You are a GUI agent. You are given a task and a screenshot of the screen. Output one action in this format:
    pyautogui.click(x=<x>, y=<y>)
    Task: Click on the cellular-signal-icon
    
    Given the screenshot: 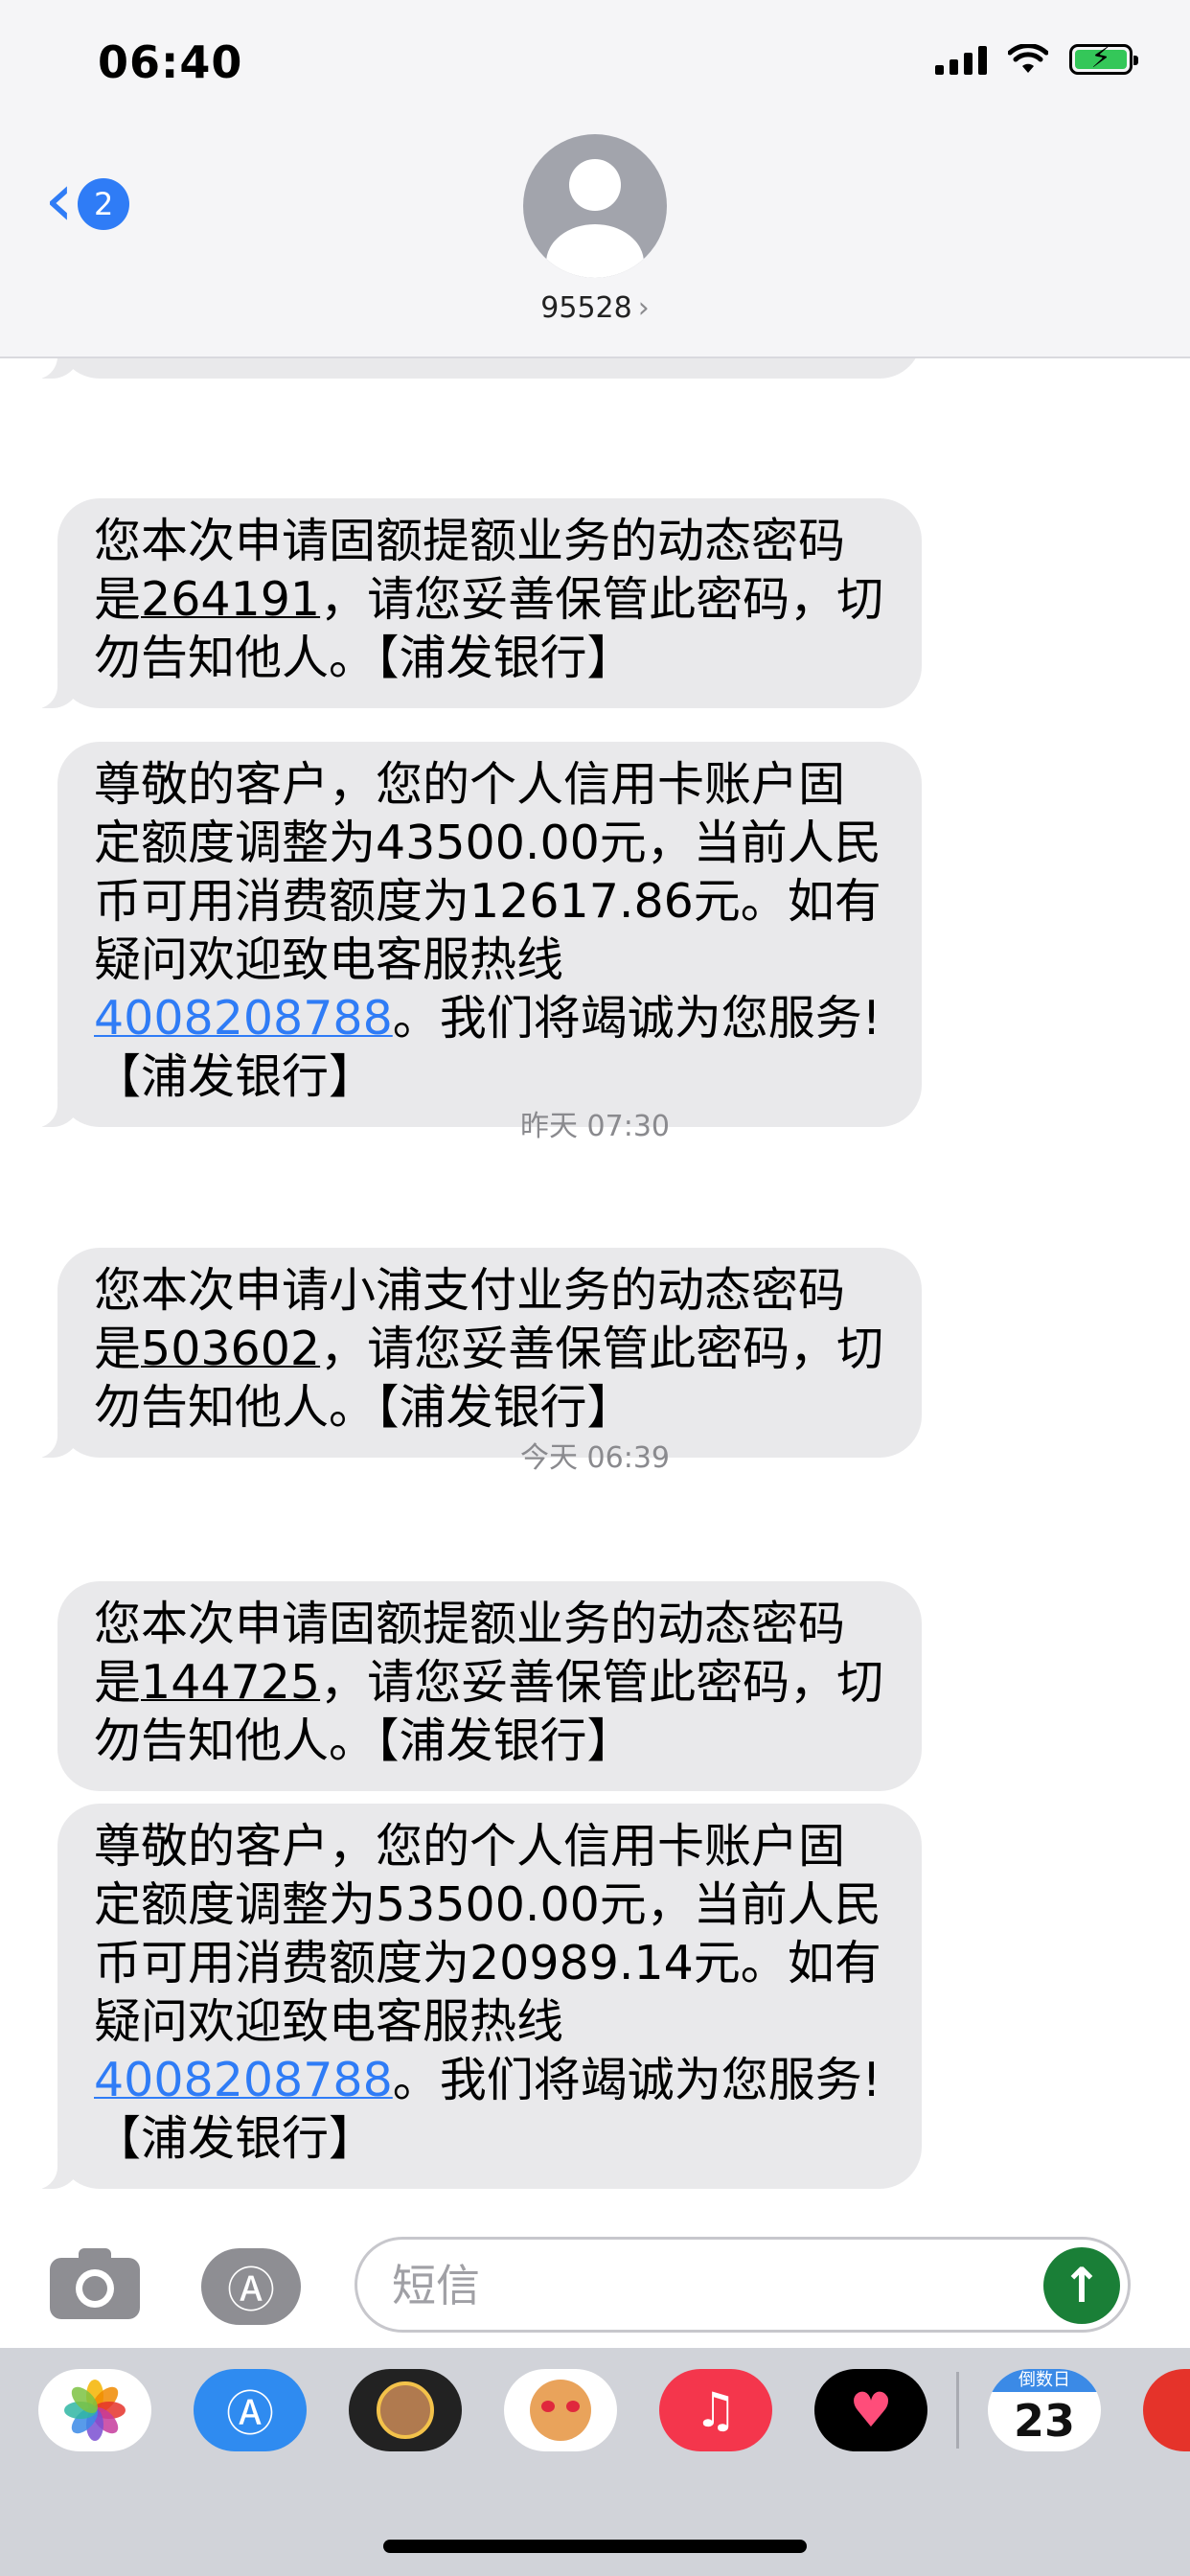 What is the action you would take?
    pyautogui.click(x=961, y=59)
    